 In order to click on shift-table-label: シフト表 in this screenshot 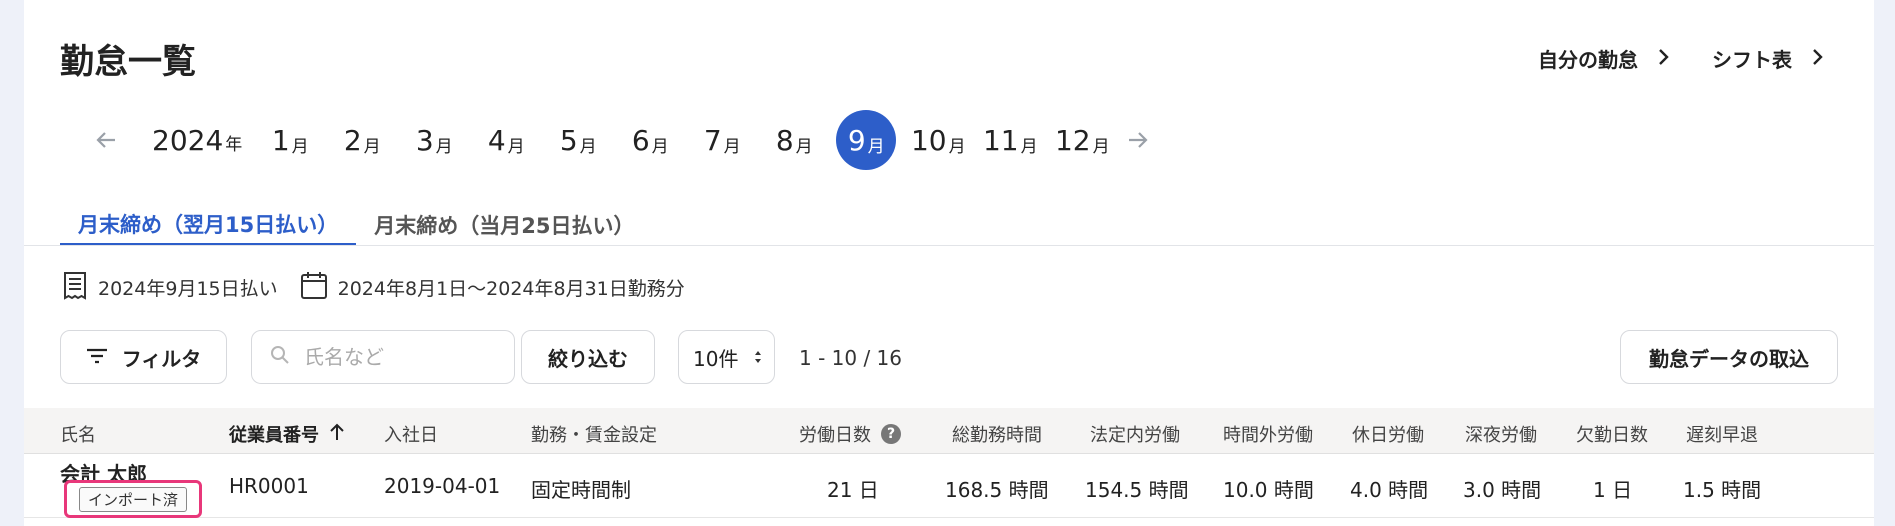, I will do `click(1752, 60)`.